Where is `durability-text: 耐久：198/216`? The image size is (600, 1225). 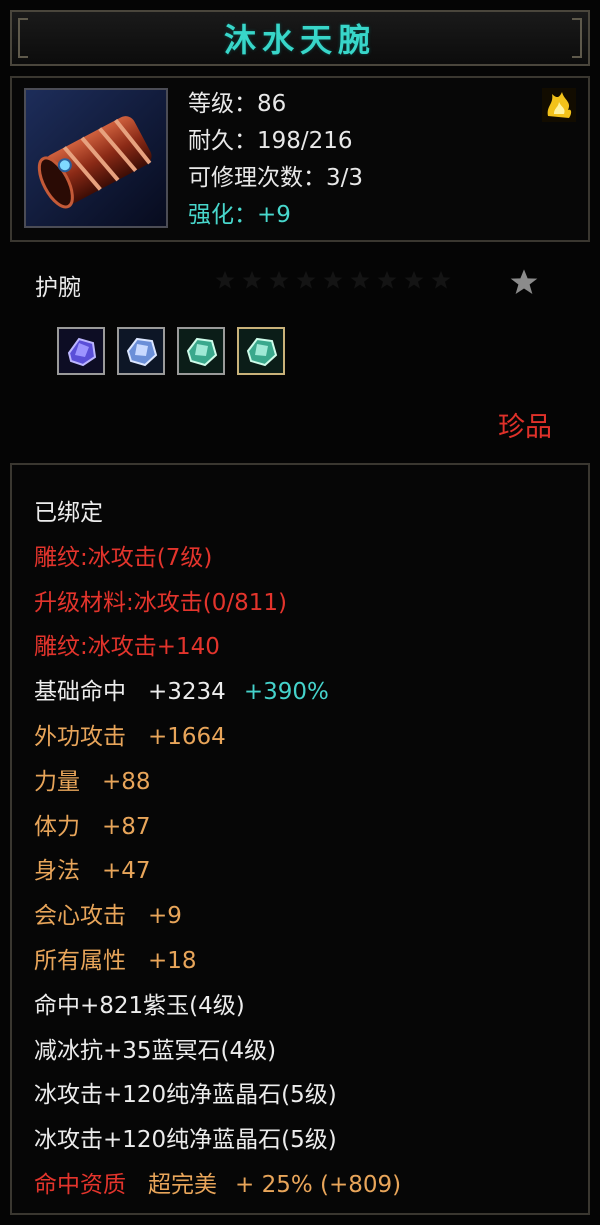 durability-text: 耐久：198/216 is located at coordinates (270, 141).